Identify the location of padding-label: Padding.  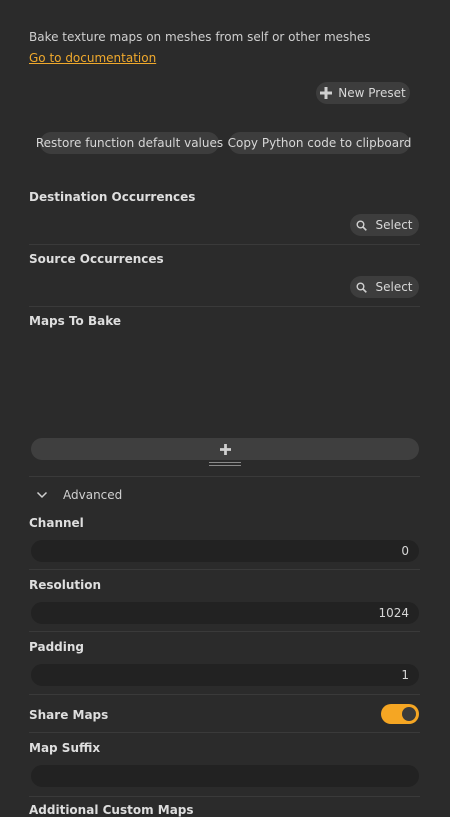
(56, 647).